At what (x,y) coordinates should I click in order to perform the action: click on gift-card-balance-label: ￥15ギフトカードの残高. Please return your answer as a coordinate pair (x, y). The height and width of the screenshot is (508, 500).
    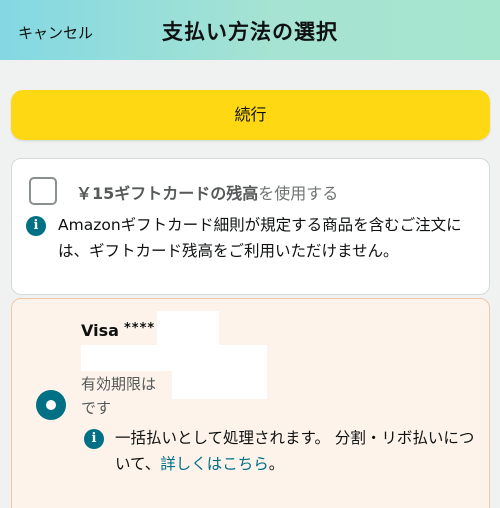
    Looking at the image, I should click on (167, 193).